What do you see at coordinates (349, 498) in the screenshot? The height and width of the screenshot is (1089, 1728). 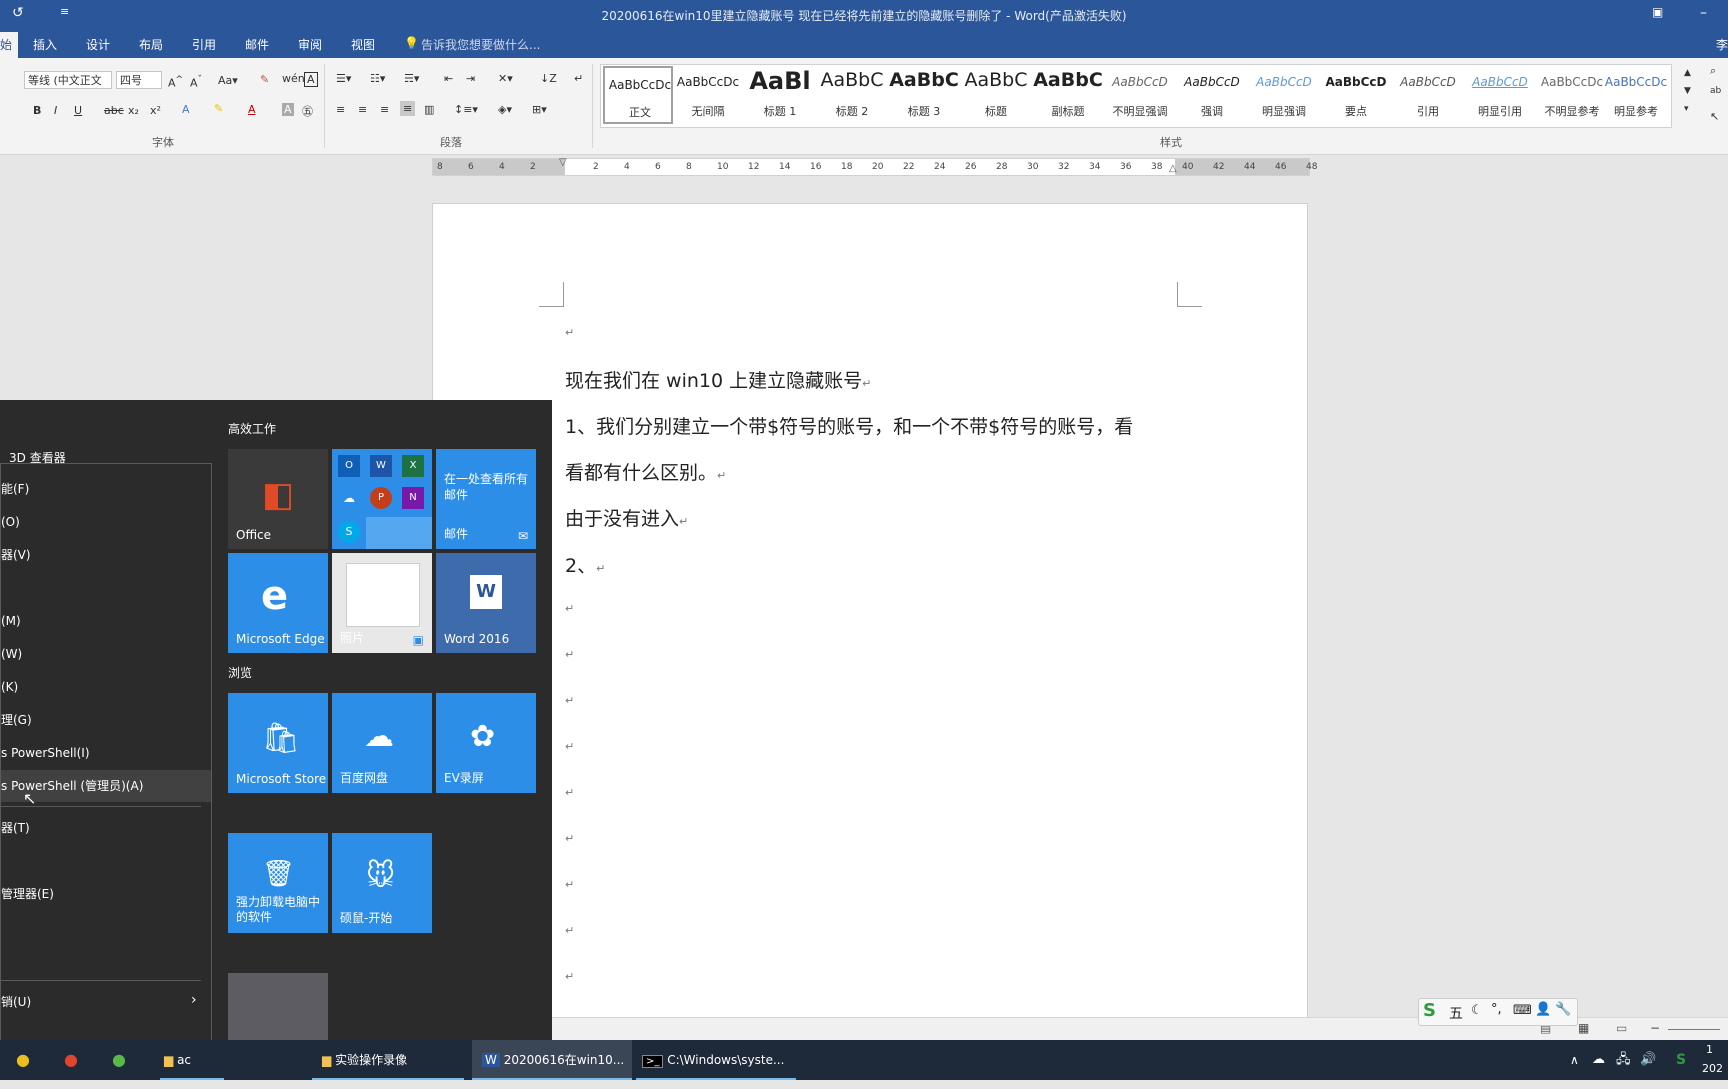 I see `onedrive-icon: ☁` at bounding box center [349, 498].